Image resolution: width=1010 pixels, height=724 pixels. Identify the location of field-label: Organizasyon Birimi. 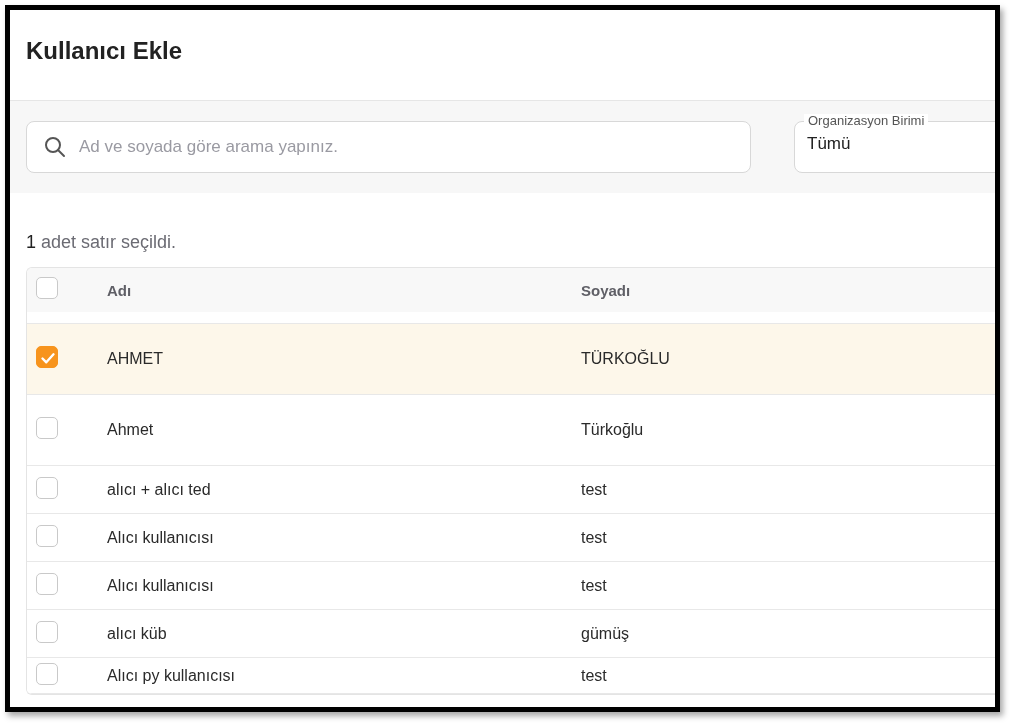
(866, 121).